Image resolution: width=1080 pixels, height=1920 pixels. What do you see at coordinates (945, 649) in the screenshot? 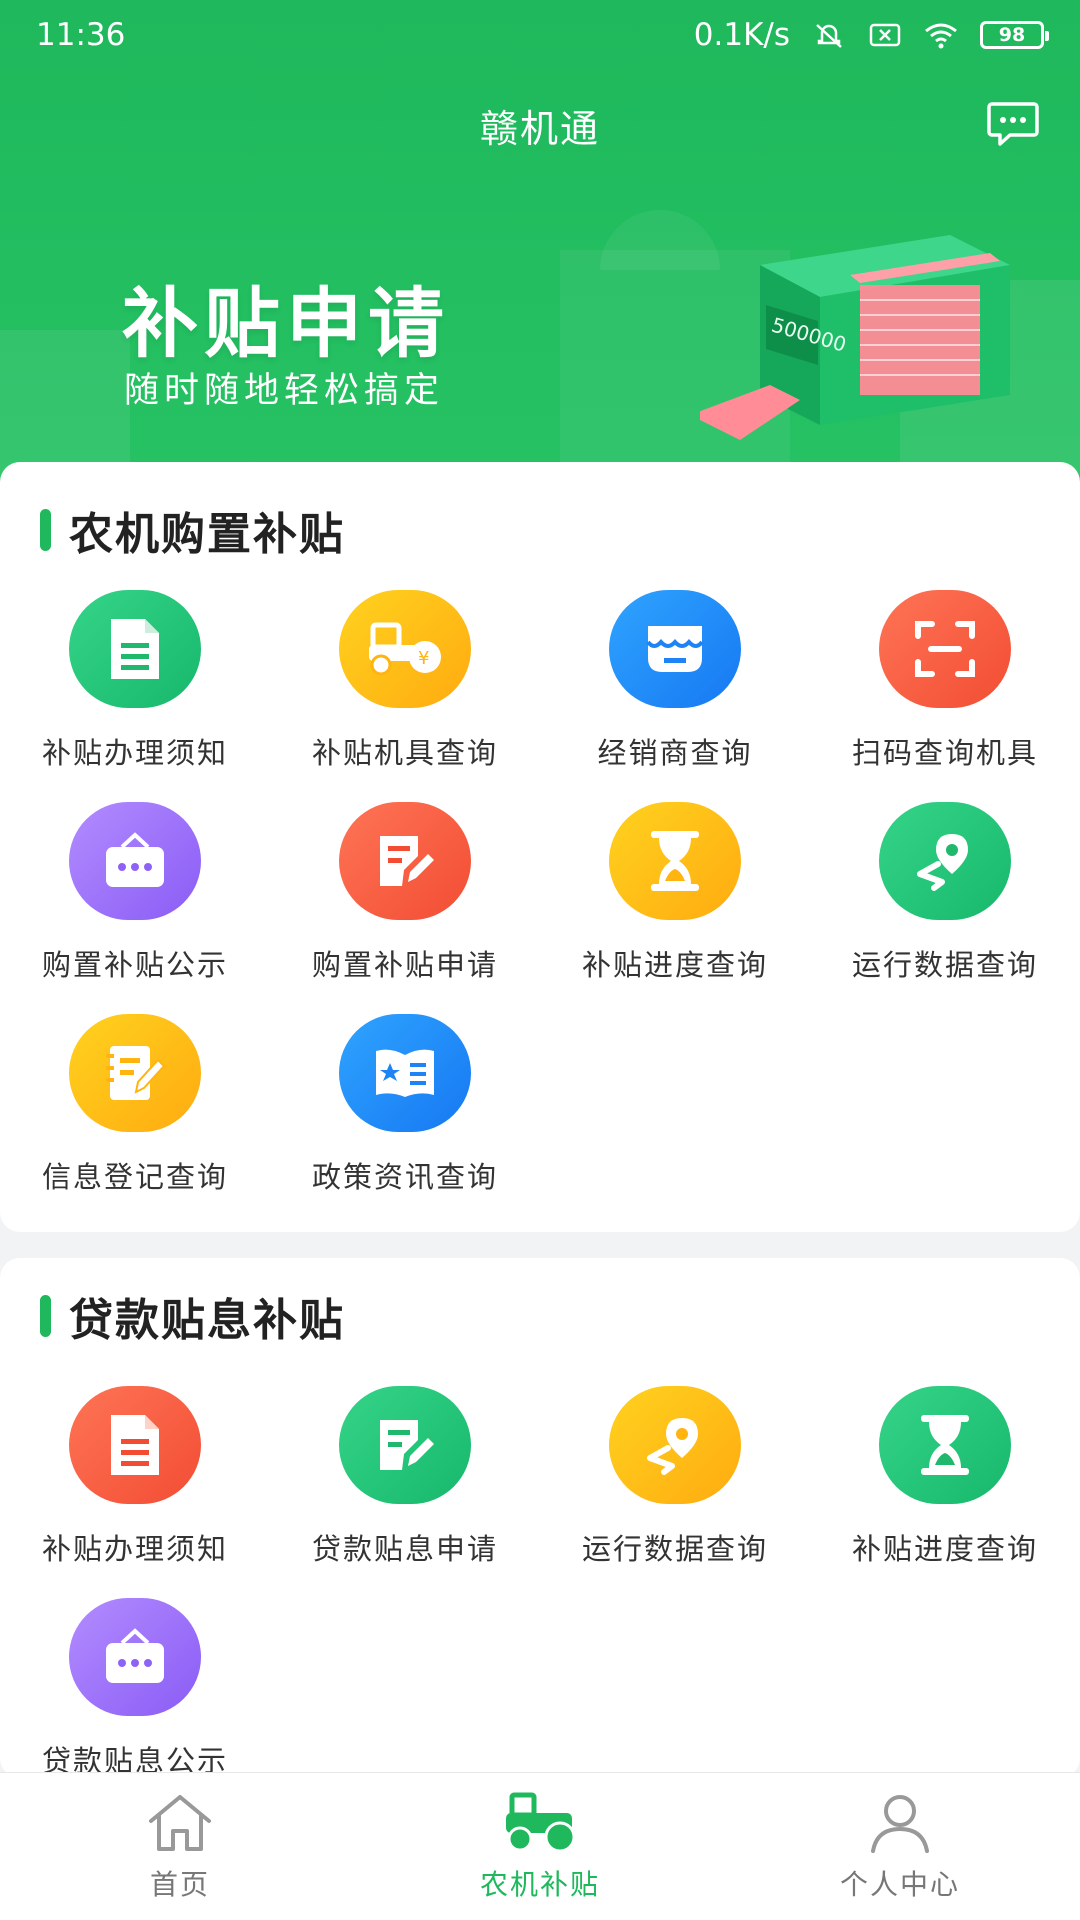
I see `scan-icon` at bounding box center [945, 649].